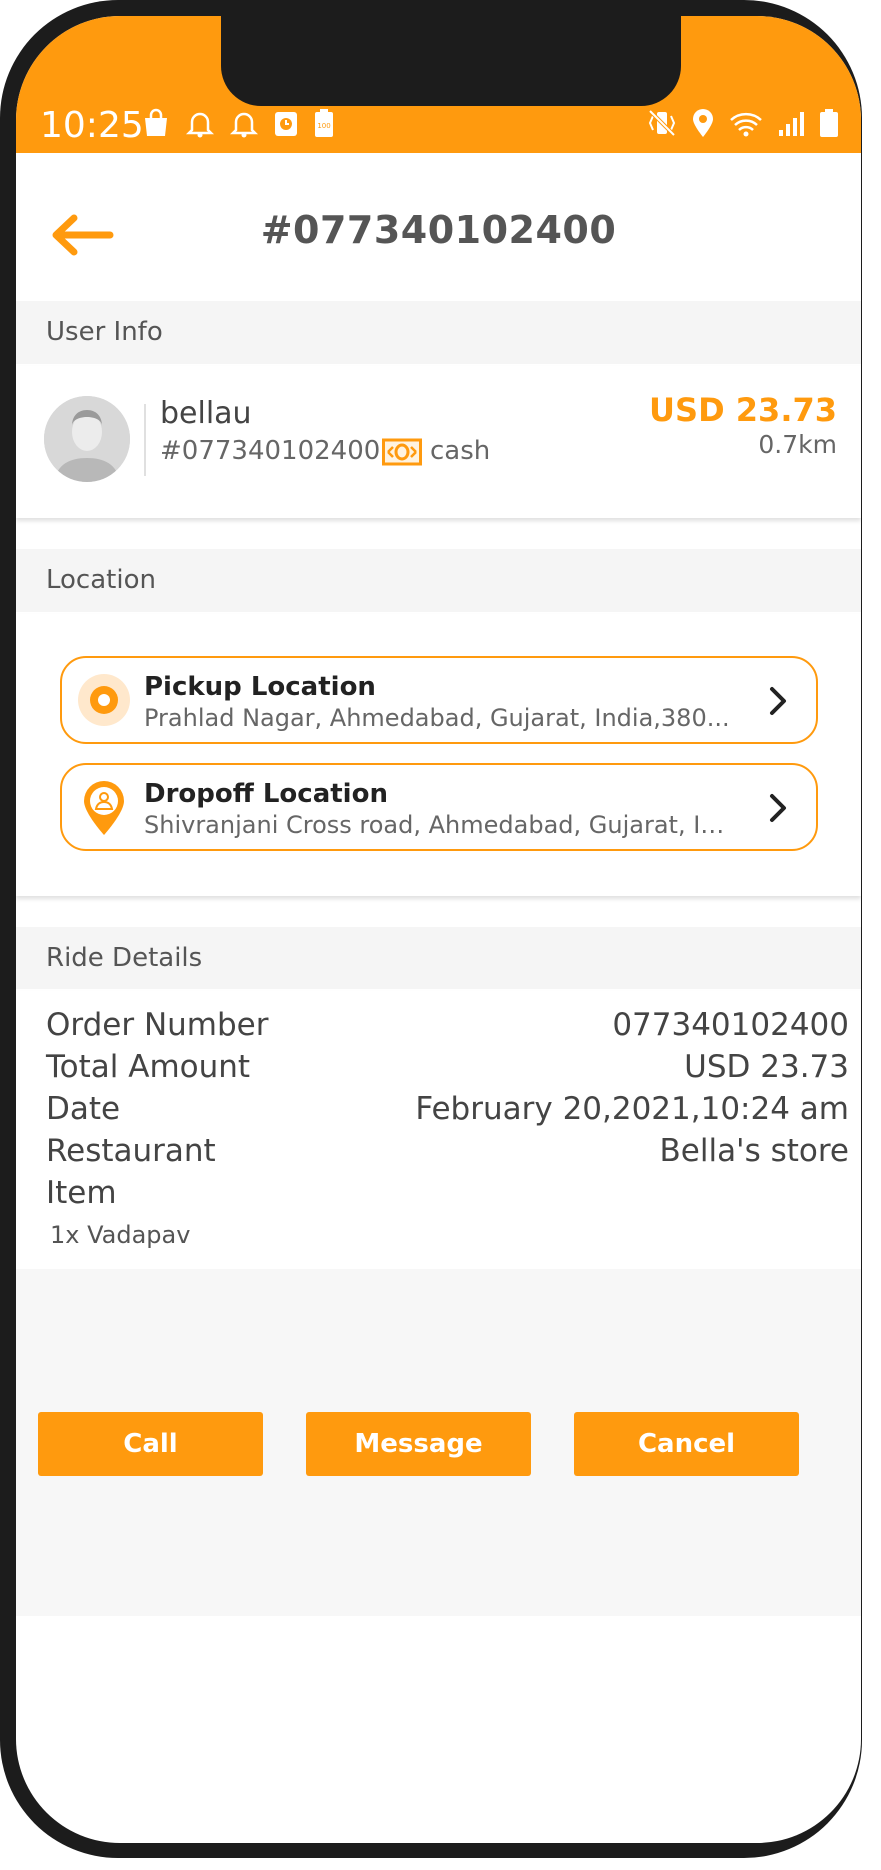 Image resolution: width=881 pixels, height=1870 pixels. I want to click on divider, so click(145, 440).